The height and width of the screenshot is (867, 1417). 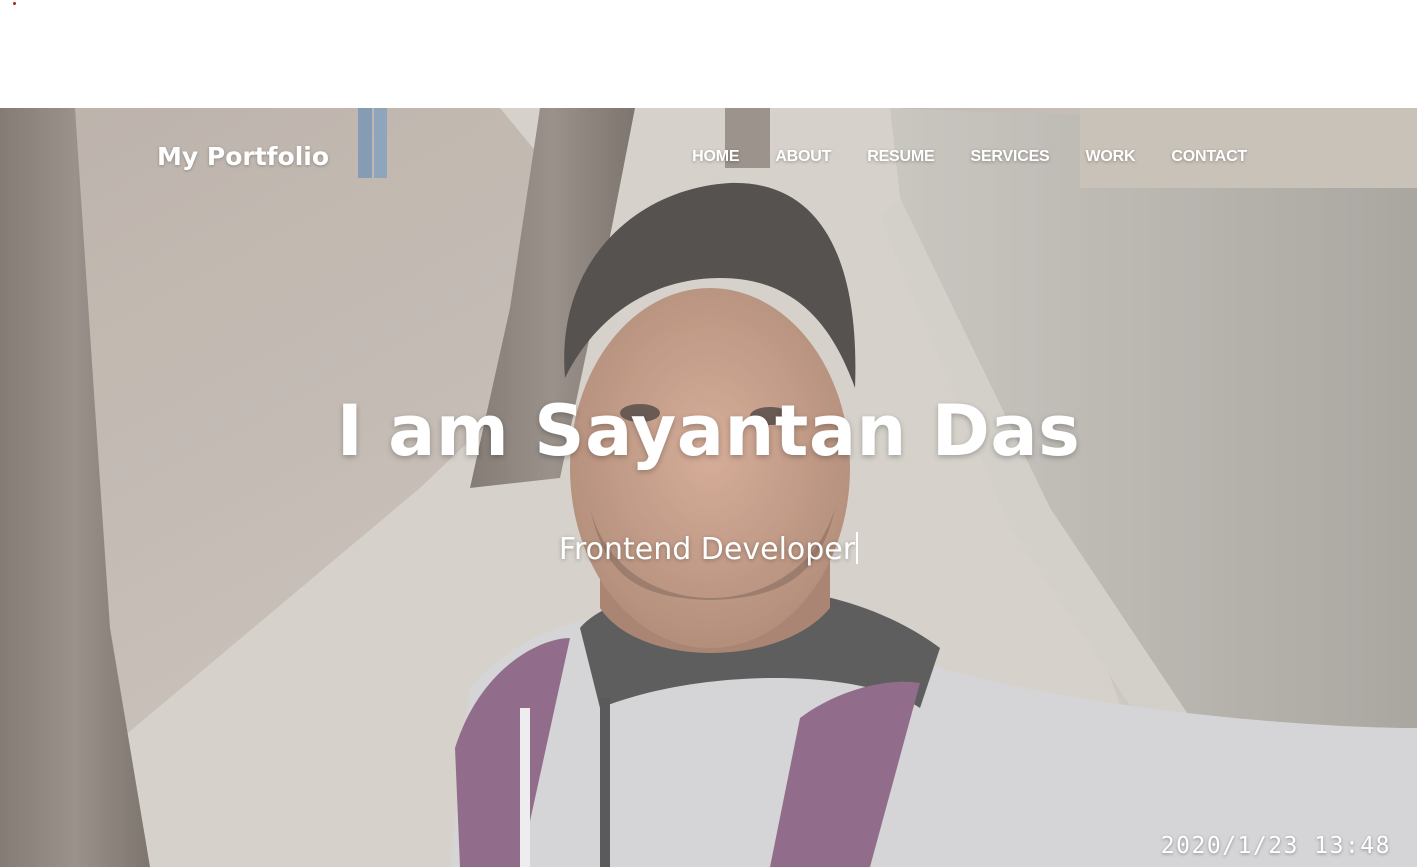 I want to click on nav-link-about: ABOUT, so click(x=803, y=157).